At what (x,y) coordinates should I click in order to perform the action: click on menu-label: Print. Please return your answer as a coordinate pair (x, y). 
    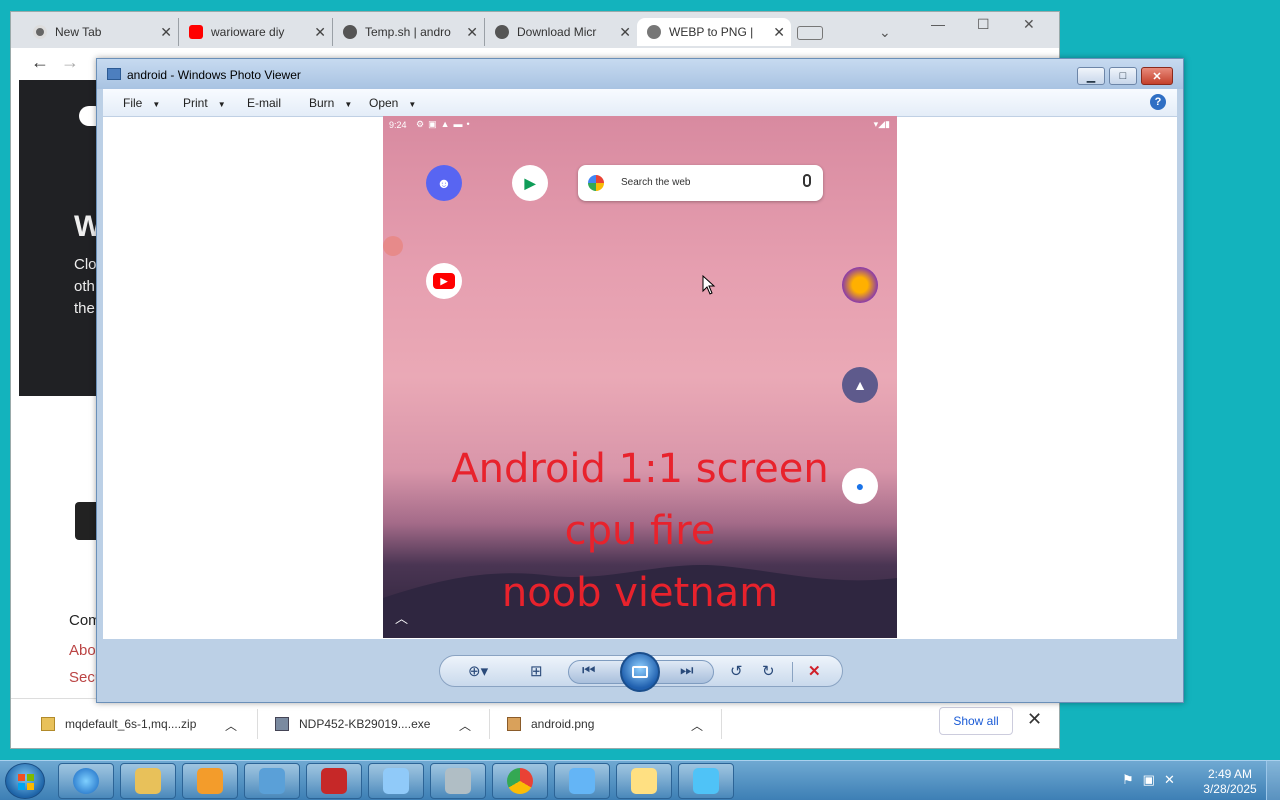
    Looking at the image, I should click on (195, 103).